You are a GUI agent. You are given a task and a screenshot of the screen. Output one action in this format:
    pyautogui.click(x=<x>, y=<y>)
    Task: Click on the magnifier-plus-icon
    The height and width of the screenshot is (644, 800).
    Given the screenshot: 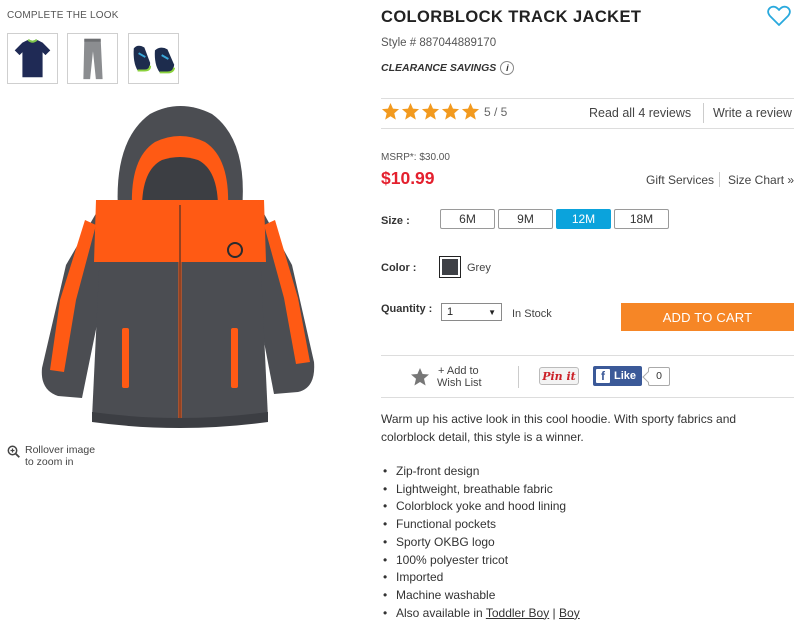 What is the action you would take?
    pyautogui.click(x=13, y=451)
    